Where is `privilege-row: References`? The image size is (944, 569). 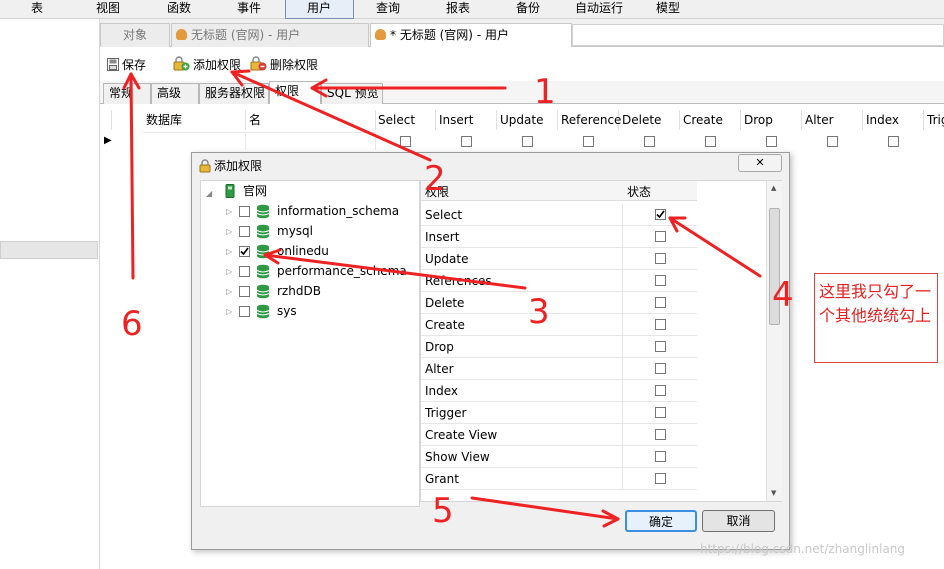
privilege-row: References is located at coordinates (559, 281).